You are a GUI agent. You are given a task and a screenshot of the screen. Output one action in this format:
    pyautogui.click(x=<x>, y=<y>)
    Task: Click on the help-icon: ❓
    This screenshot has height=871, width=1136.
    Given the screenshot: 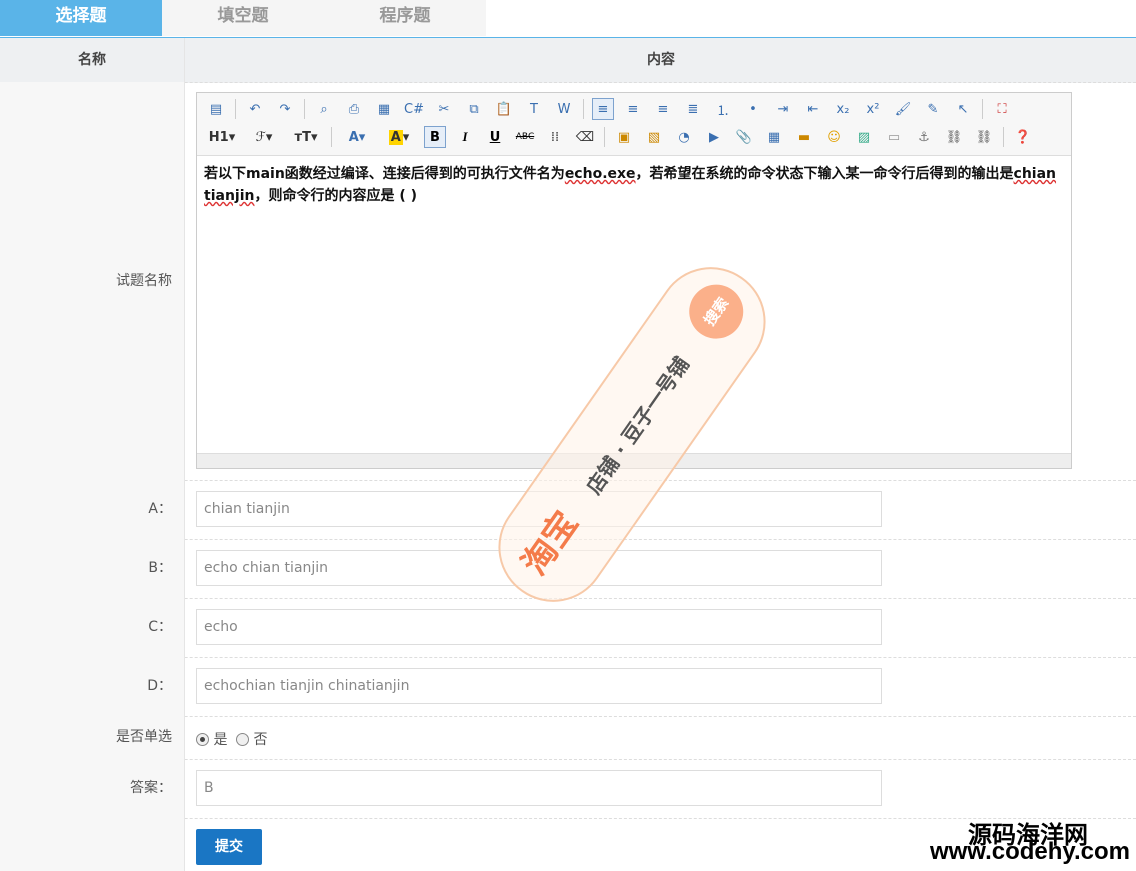 What is the action you would take?
    pyautogui.click(x=1023, y=137)
    